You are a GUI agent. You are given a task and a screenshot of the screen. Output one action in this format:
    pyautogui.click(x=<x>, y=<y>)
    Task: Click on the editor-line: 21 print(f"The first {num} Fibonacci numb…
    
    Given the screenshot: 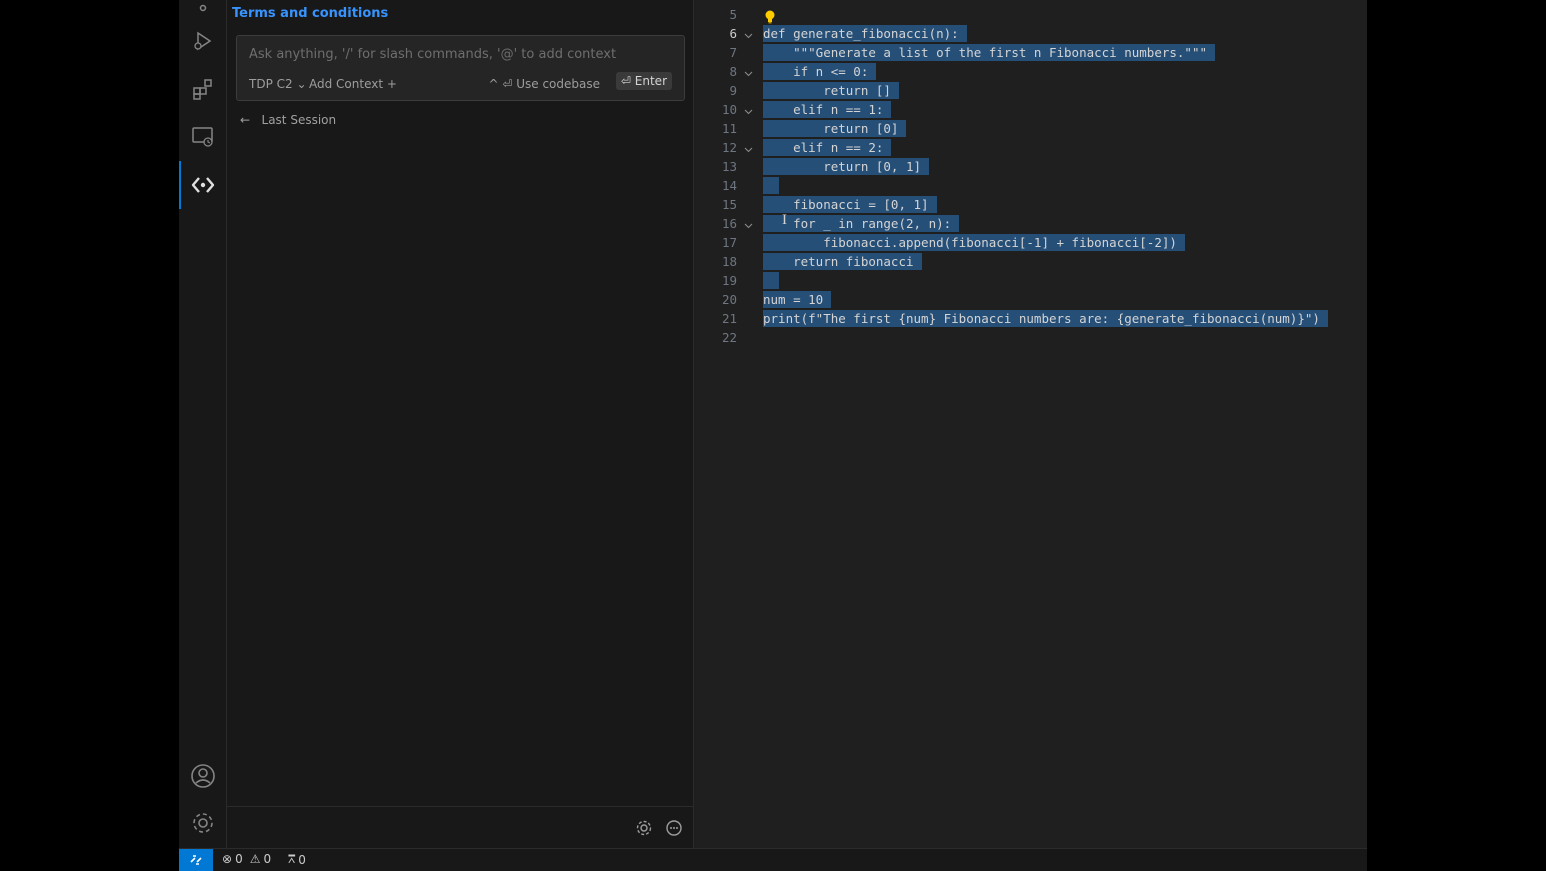 What is the action you would take?
    pyautogui.click(x=1031, y=318)
    